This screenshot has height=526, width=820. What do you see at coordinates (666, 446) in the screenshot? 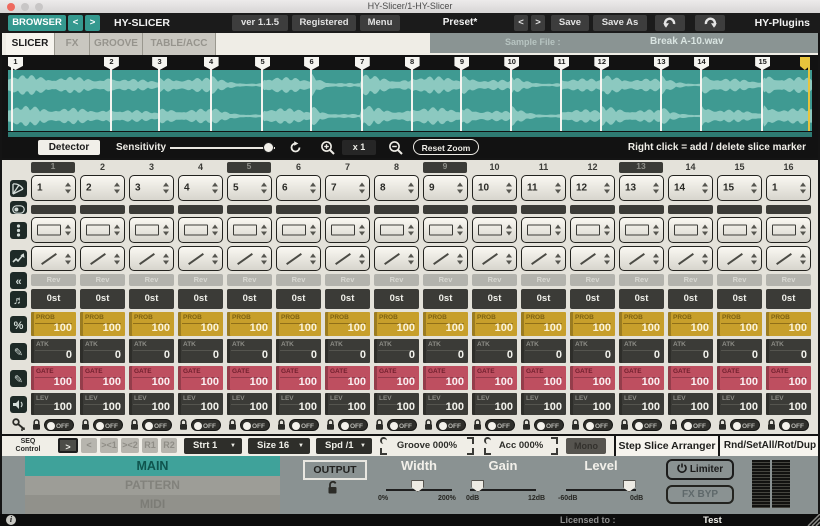
I see `step-slice-arranger-button: Step Slice Arranger` at bounding box center [666, 446].